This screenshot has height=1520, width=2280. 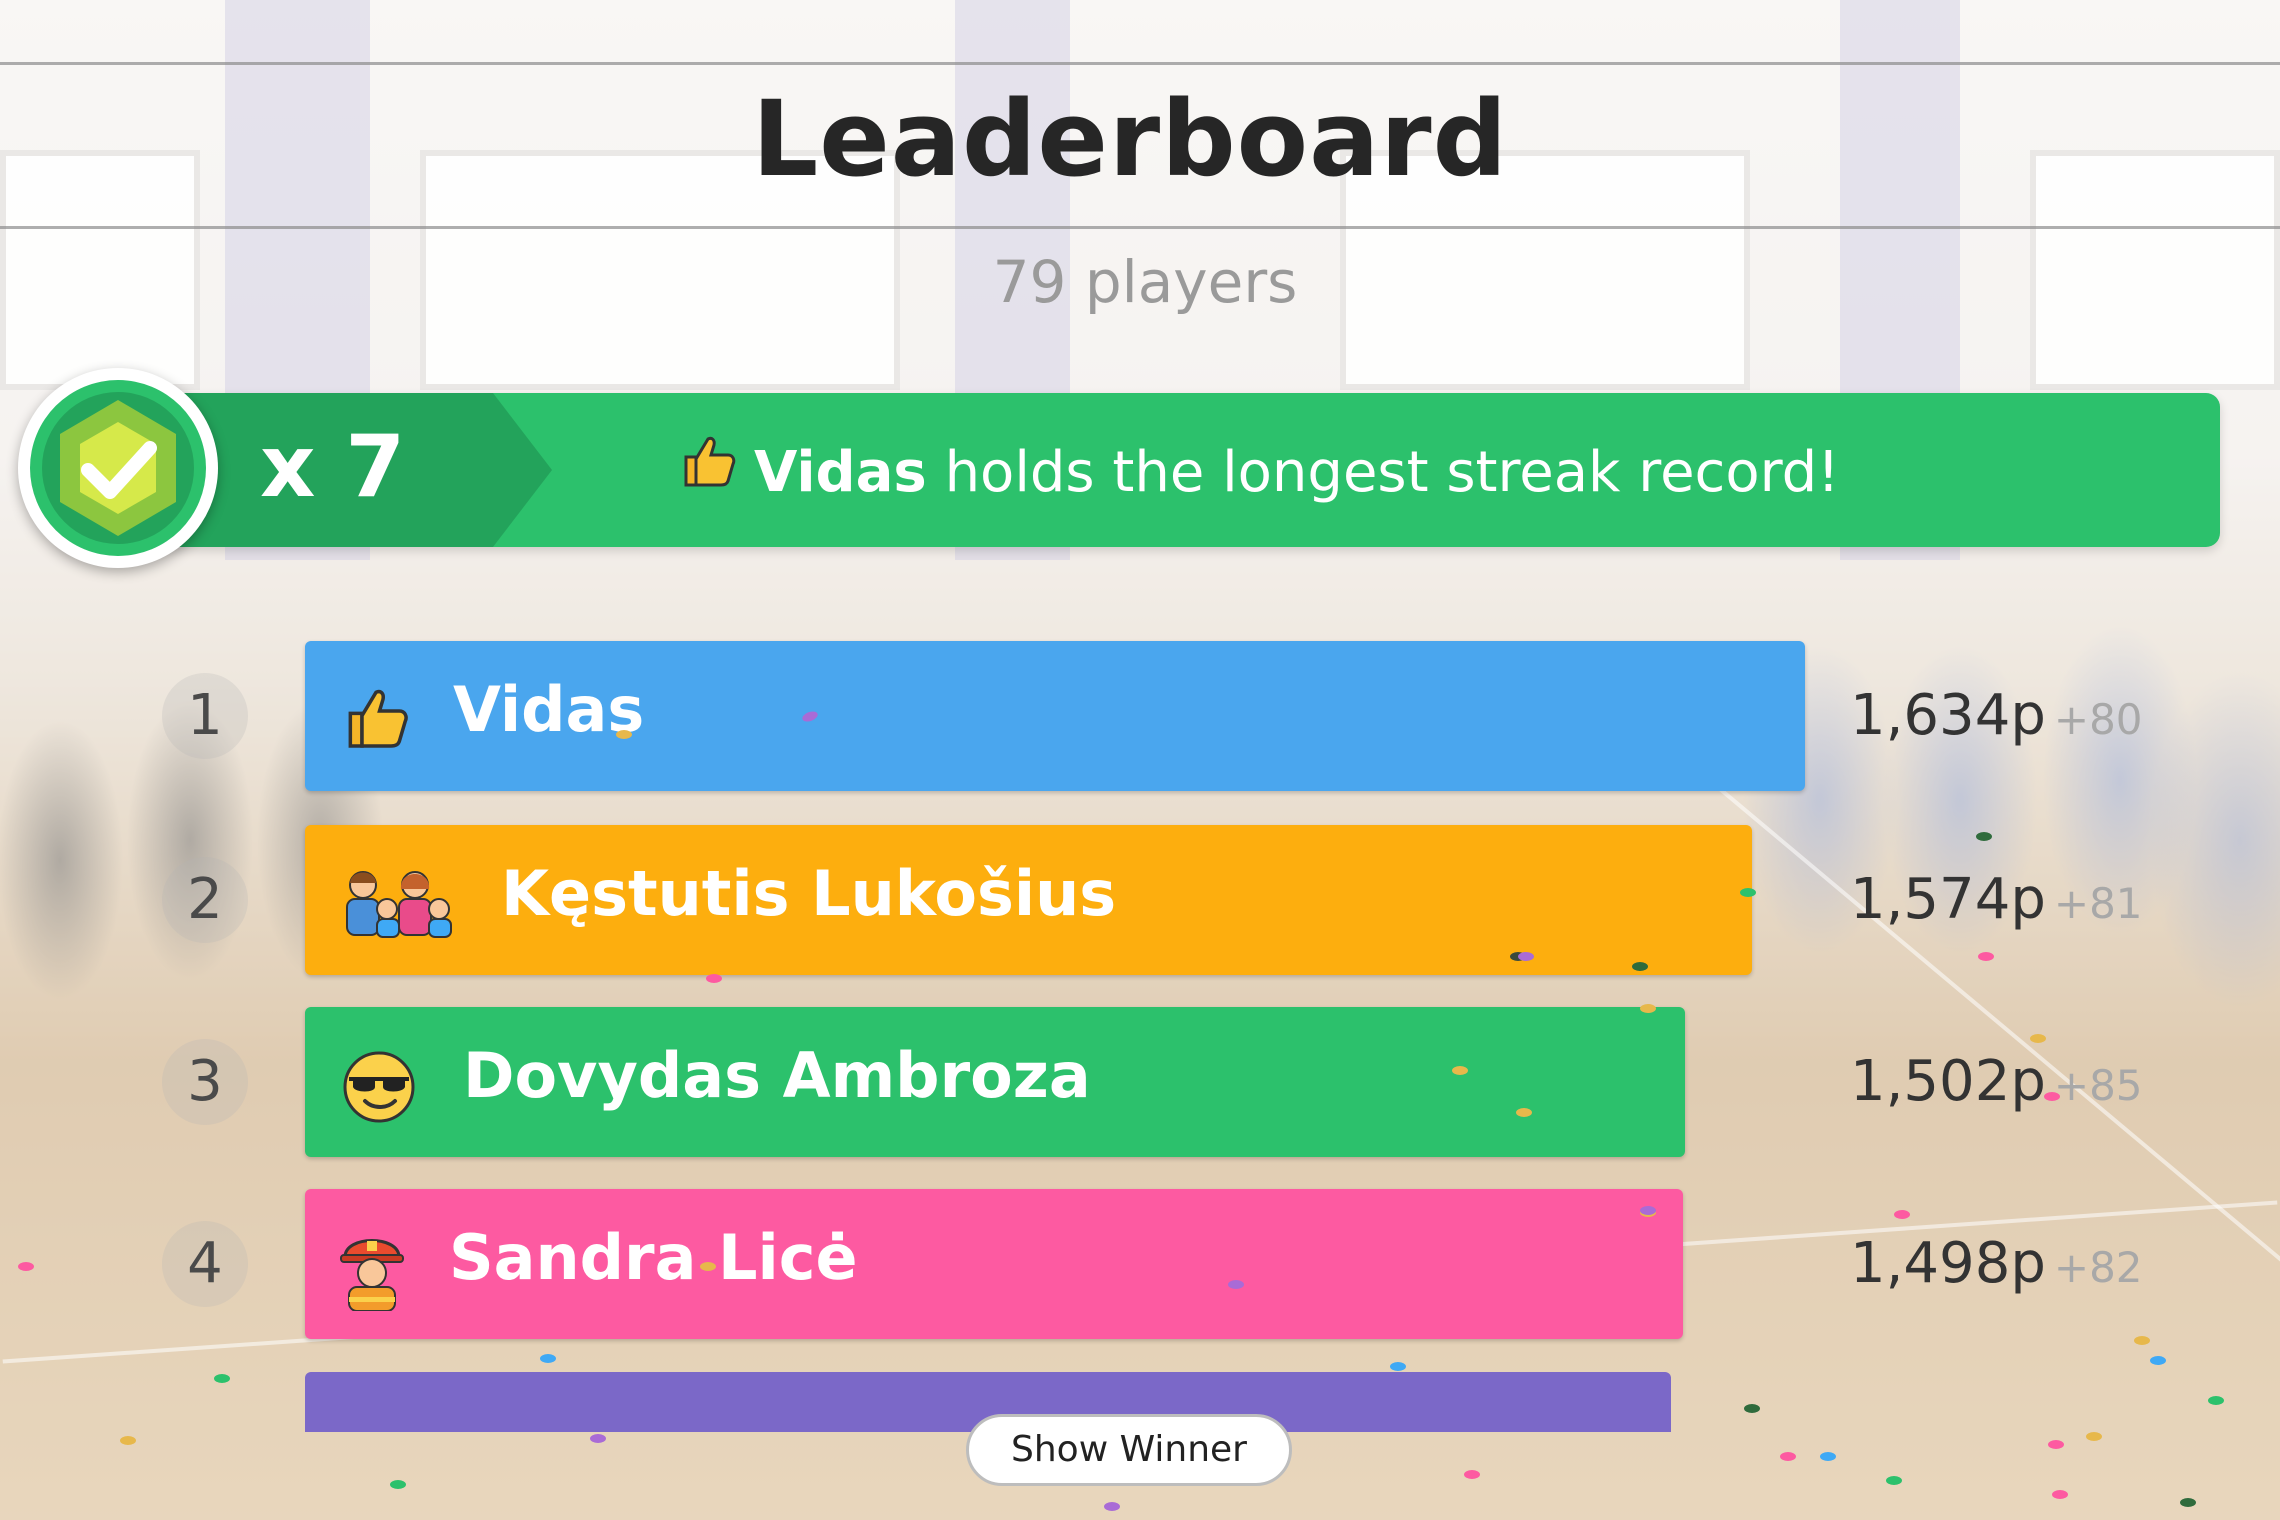 What do you see at coordinates (2098, 1267) in the screenshot?
I see `score-delta: +82` at bounding box center [2098, 1267].